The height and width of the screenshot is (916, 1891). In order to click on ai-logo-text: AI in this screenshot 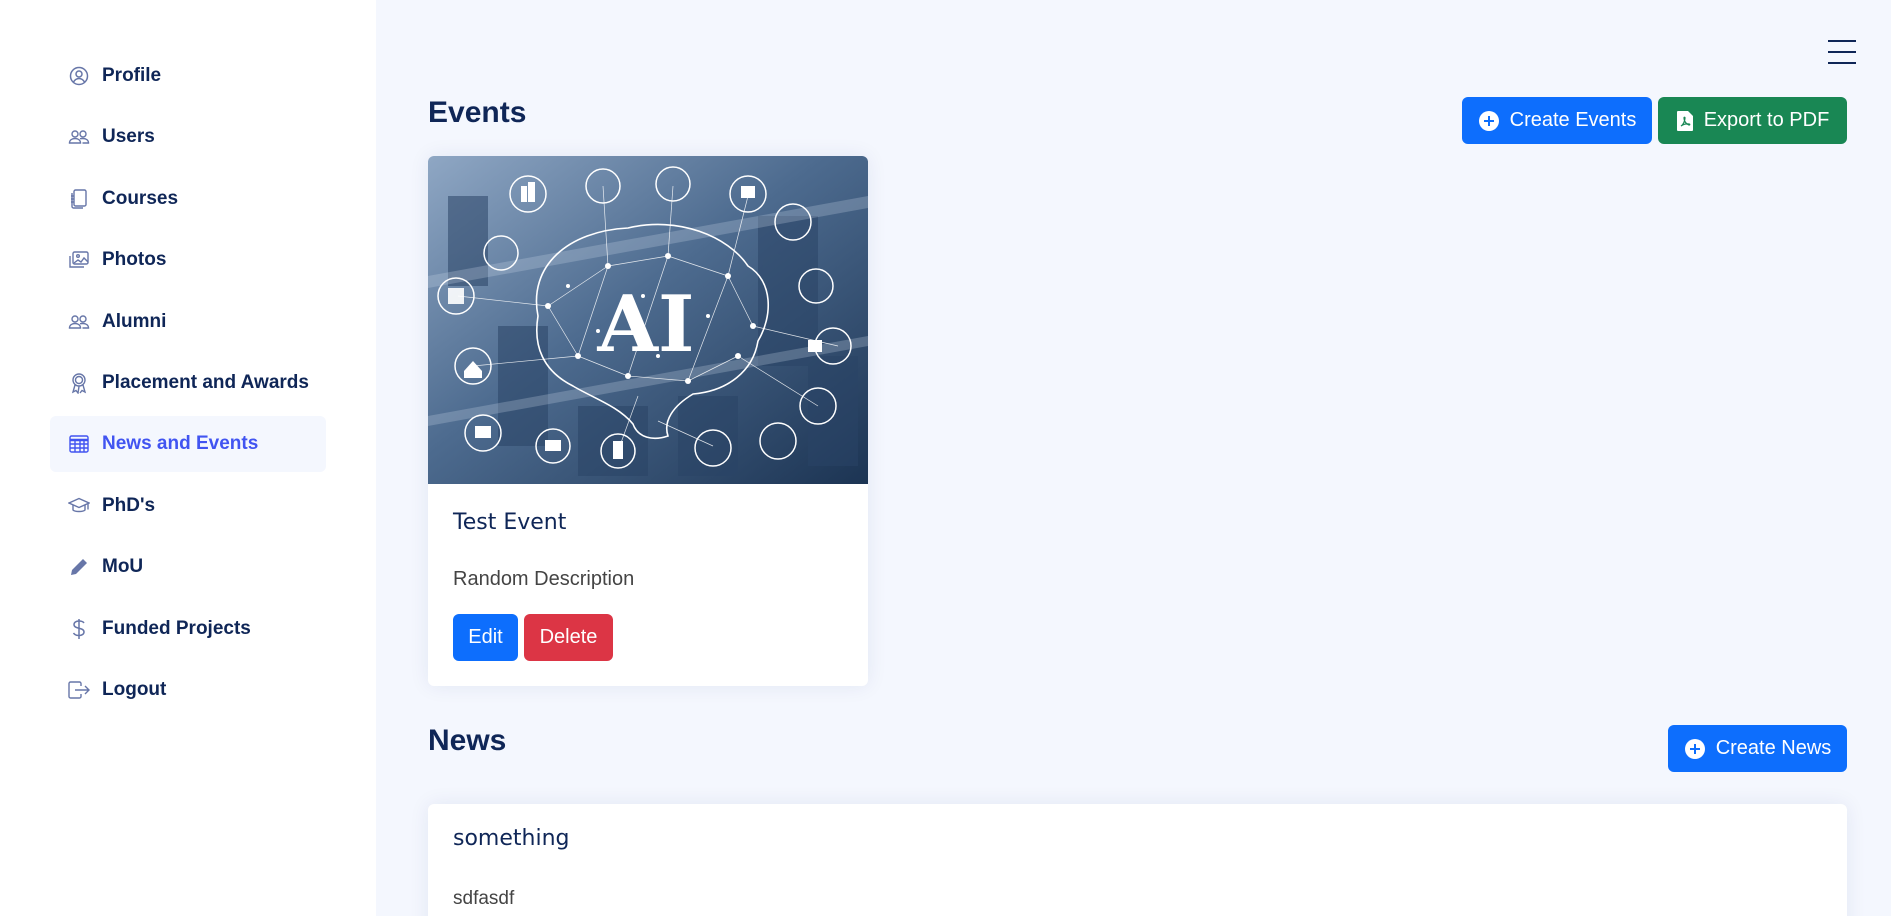, I will do `click(645, 324)`.